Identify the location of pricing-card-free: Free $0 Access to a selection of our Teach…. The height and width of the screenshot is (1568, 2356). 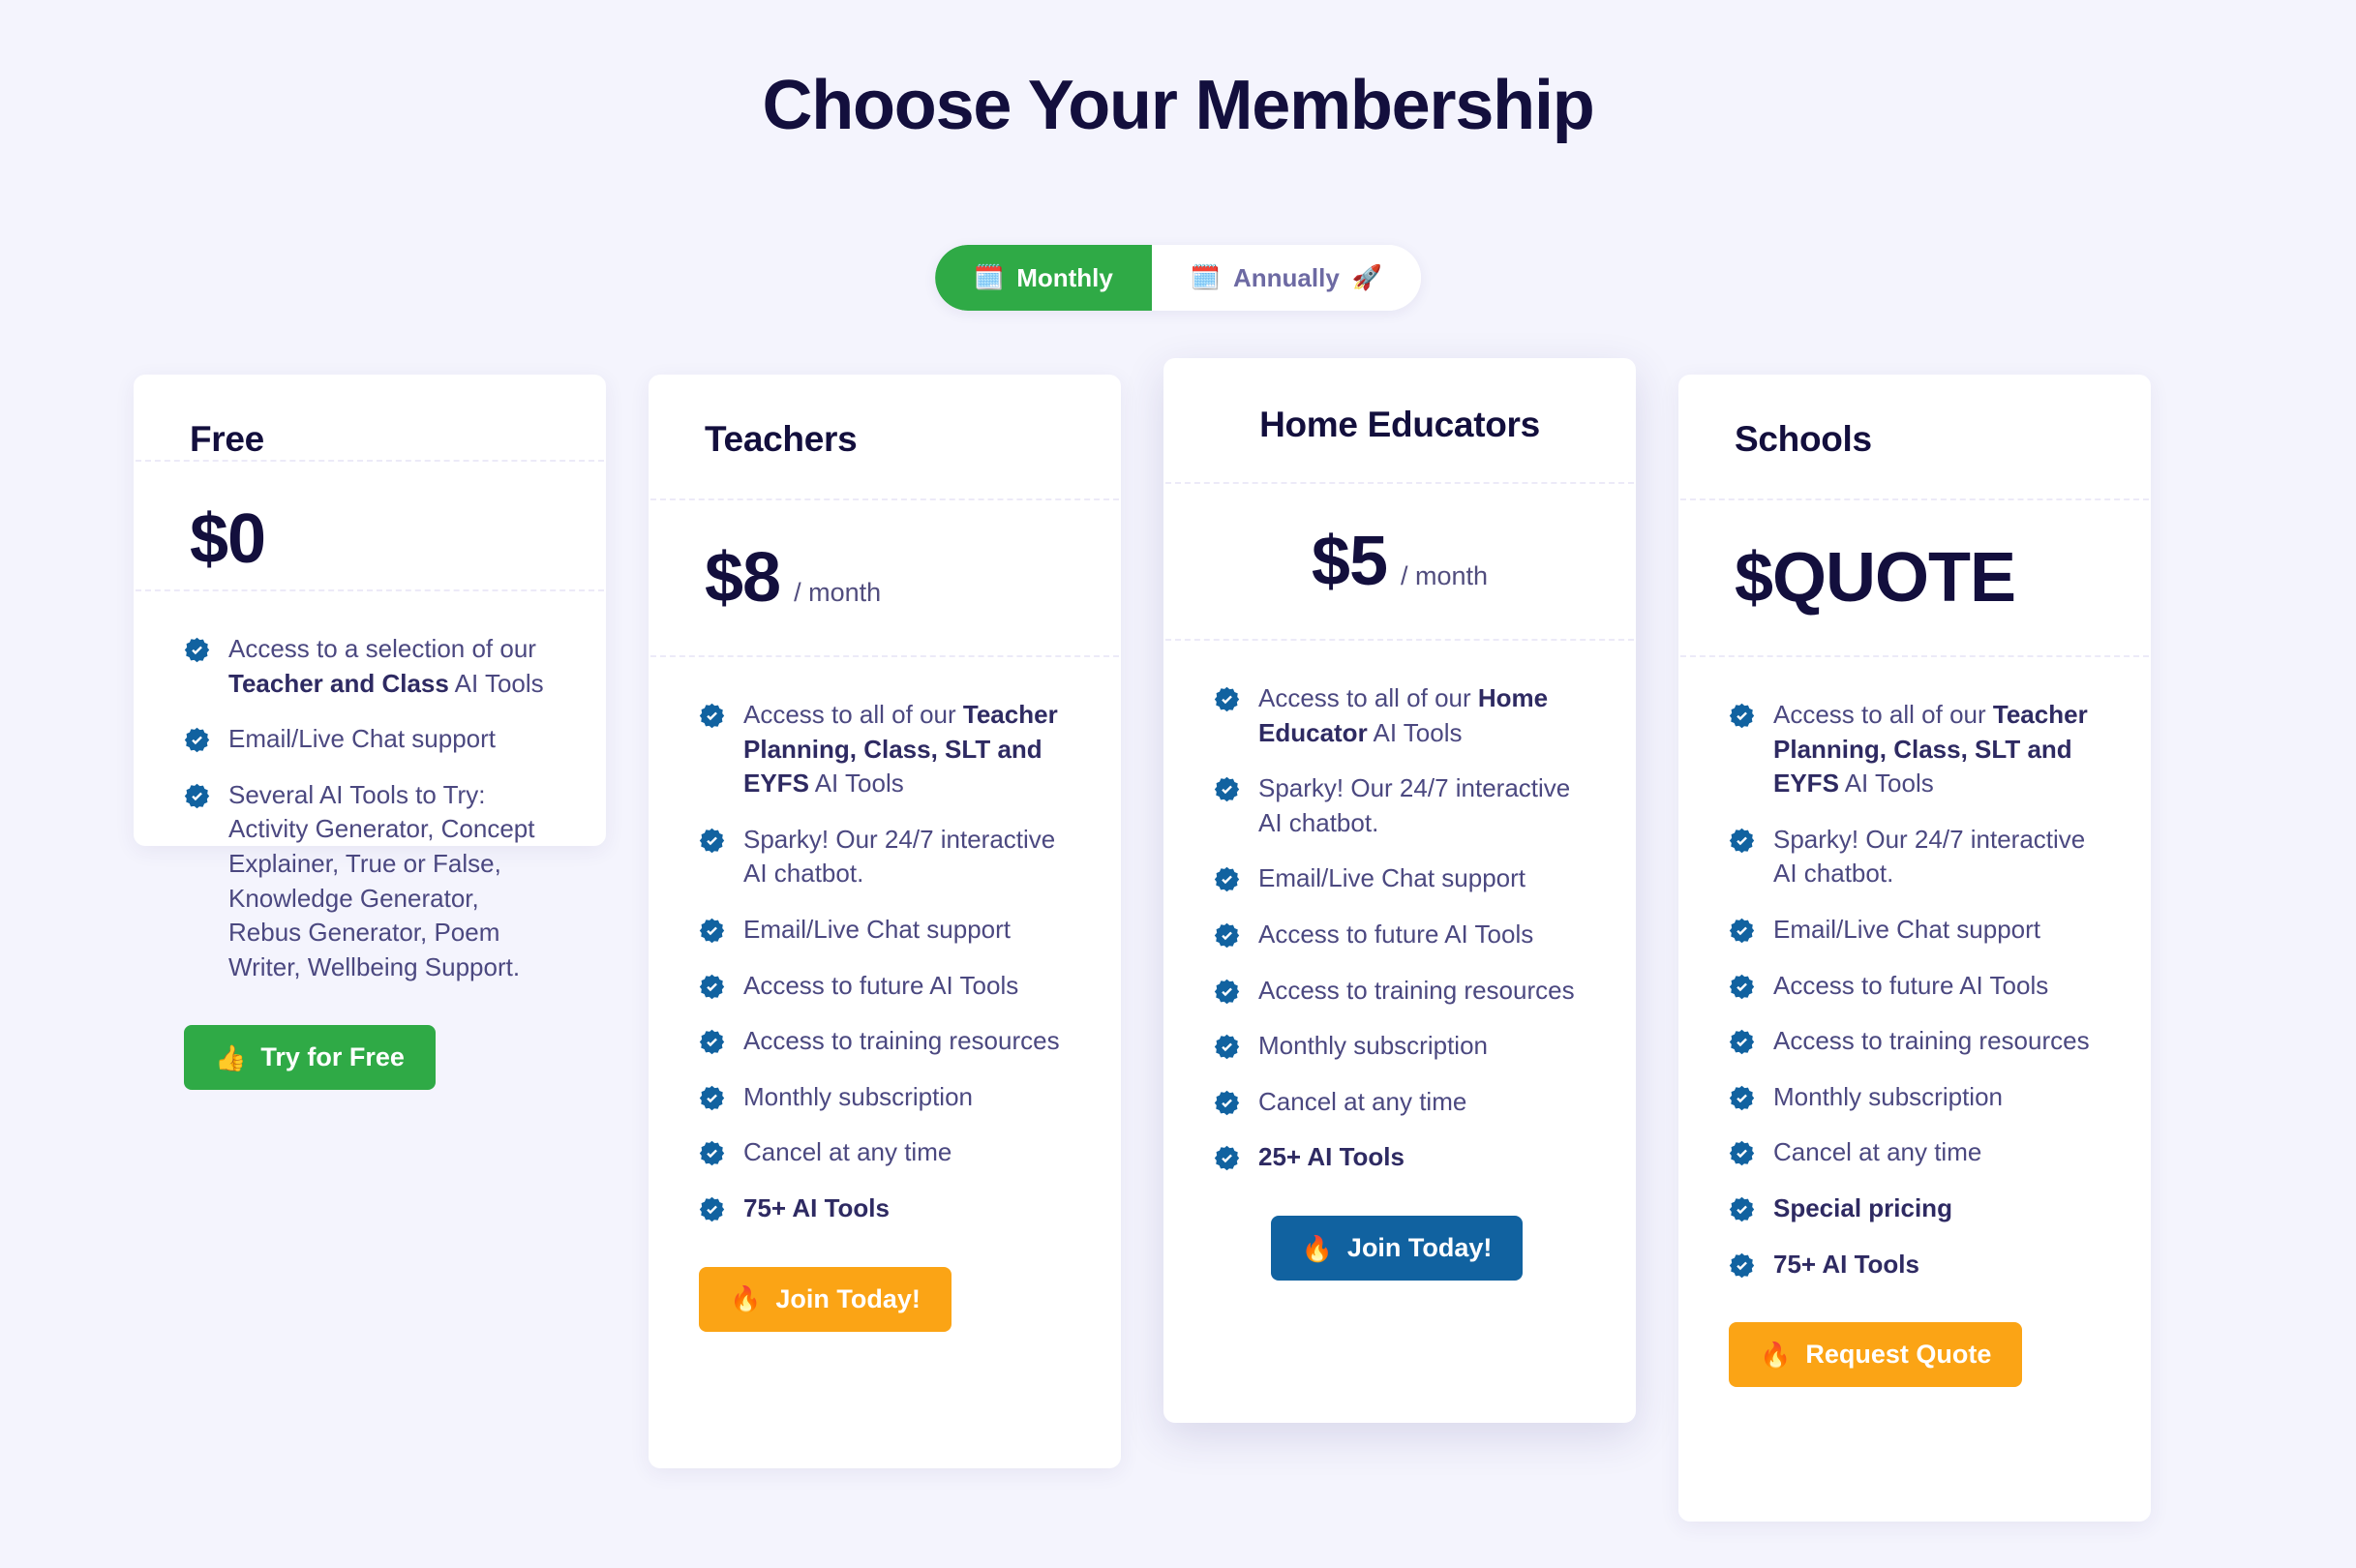
(370, 733).